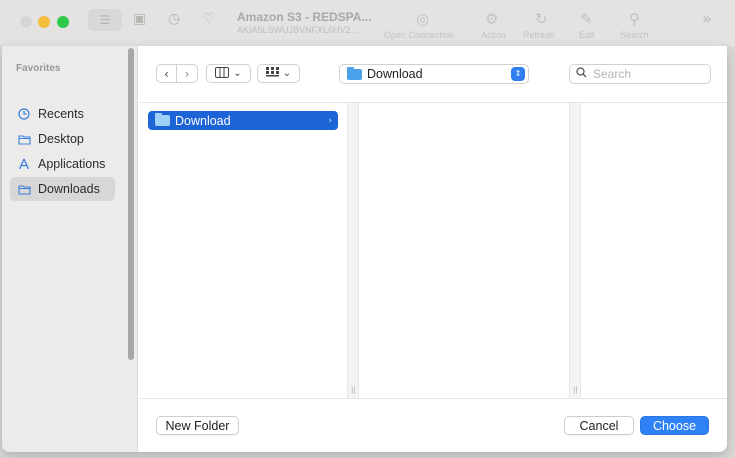  I want to click on toolbar-search: Search, so click(634, 35).